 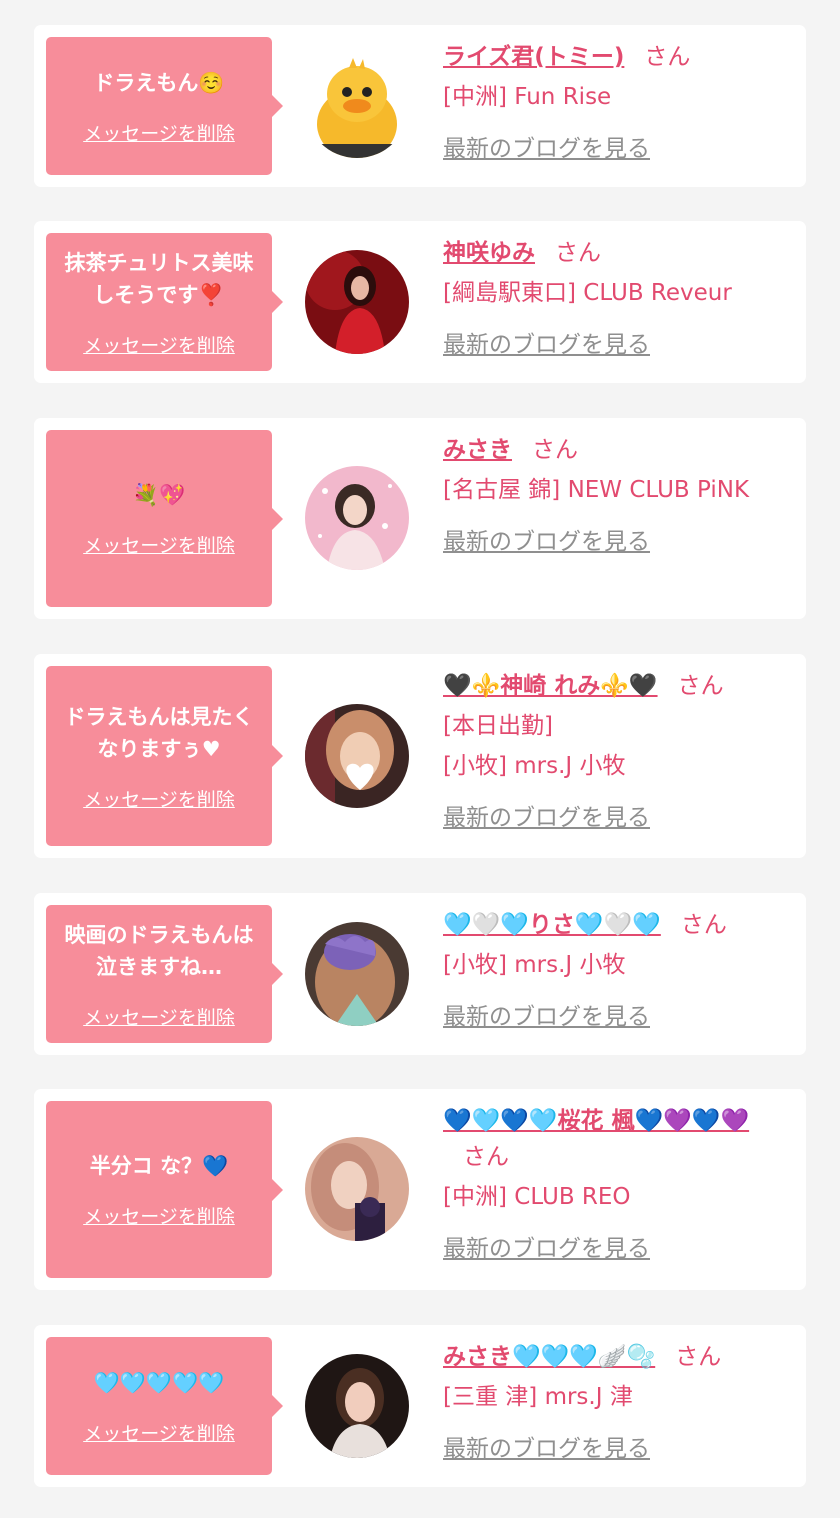 I want to click on cast-info: 神咲ゆみ さん [綱島駅東口] CLUB Reveur 最新のブログを見る, so click(x=614, y=297).